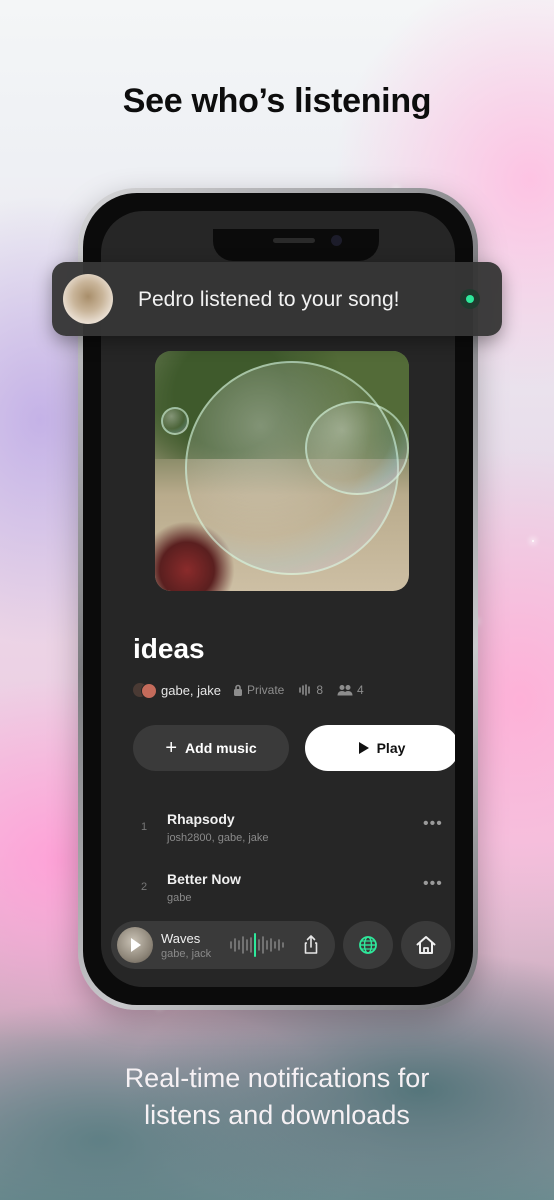 This screenshot has width=554, height=1200. I want to click on track-name: Rhapsody, so click(201, 819).